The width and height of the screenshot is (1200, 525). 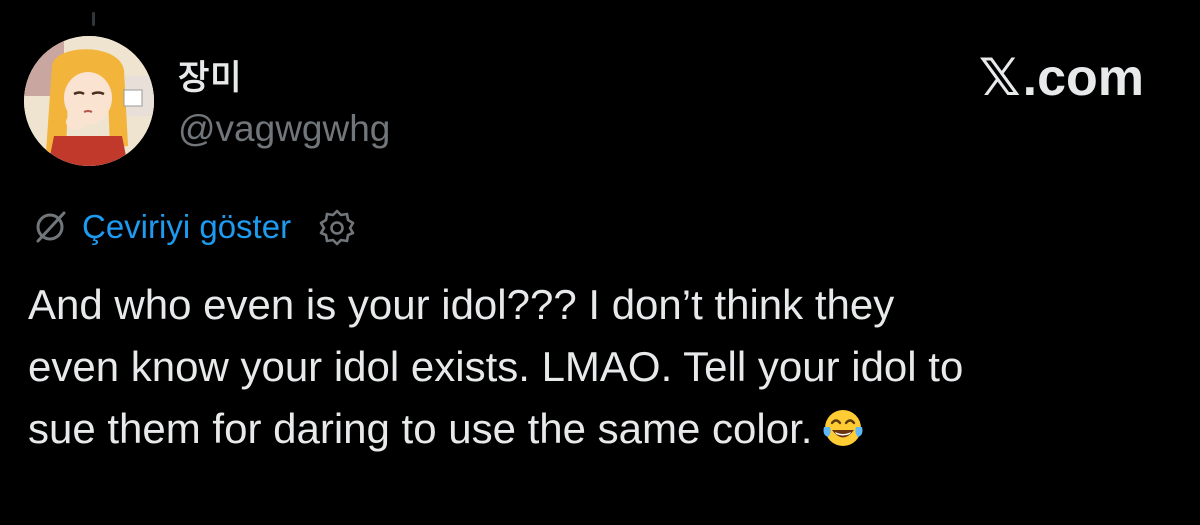 I want to click on translation-row: Çeviriyi göster, so click(x=193, y=227).